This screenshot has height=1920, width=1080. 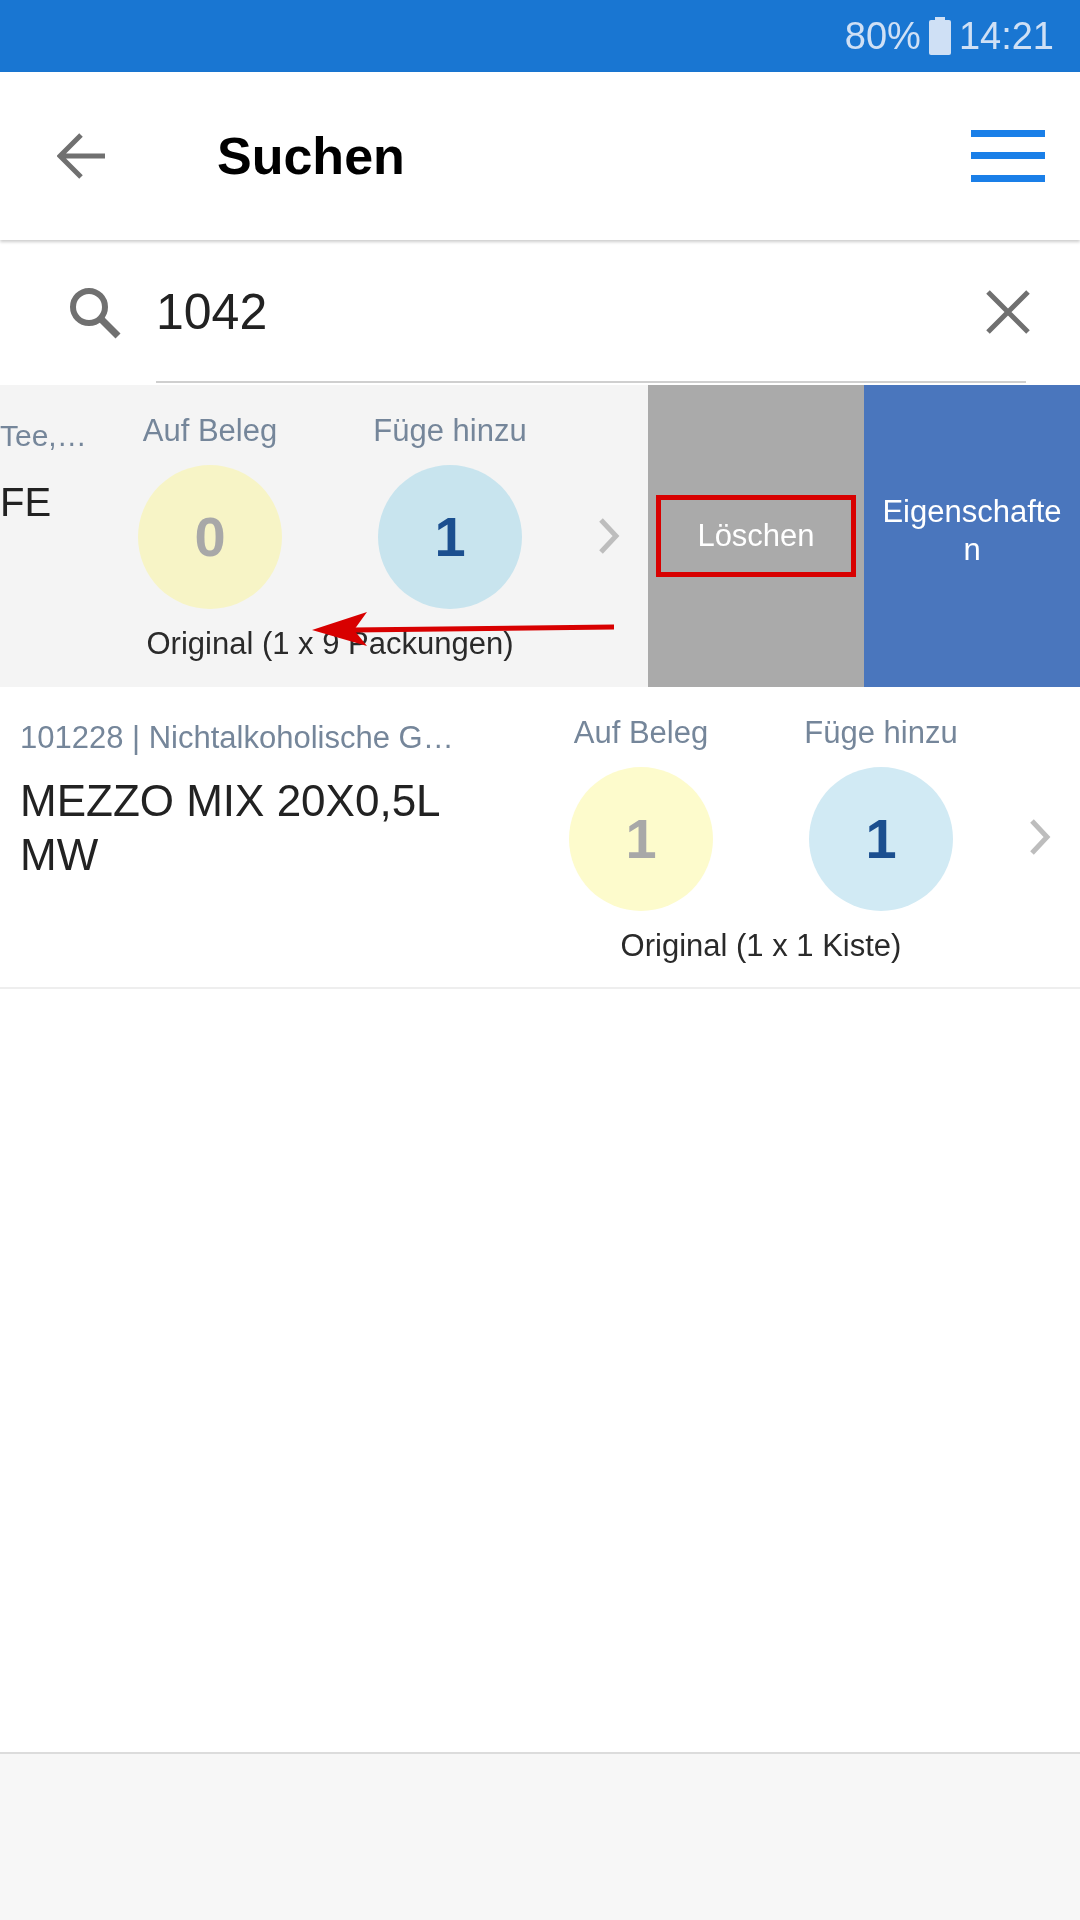 I want to click on battery-percent: 80%, so click(x=882, y=36).